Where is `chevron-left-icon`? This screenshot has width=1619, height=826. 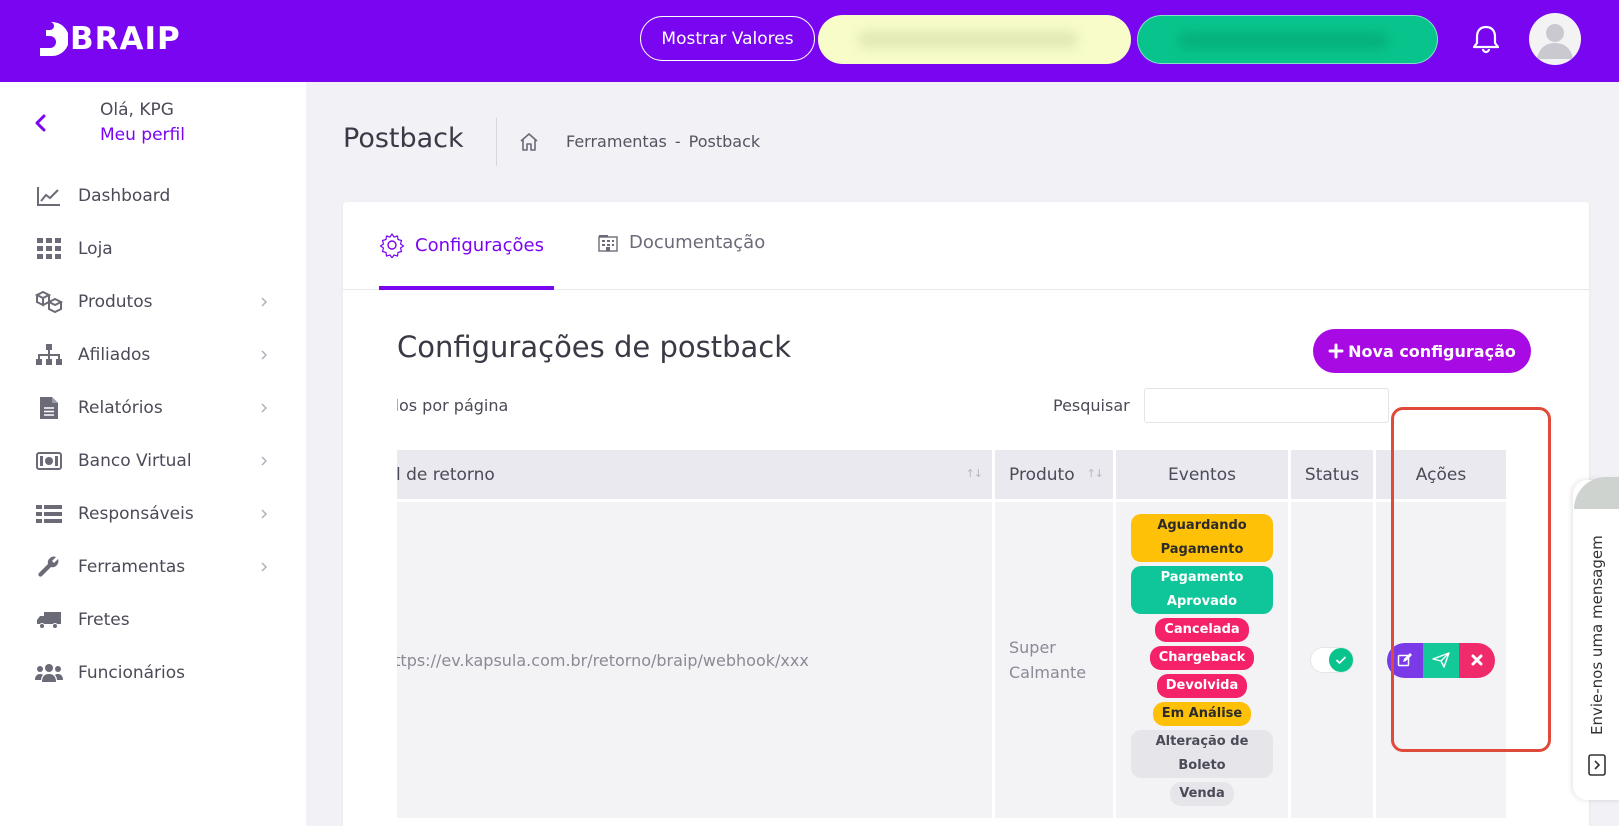
chevron-left-icon is located at coordinates (41, 123).